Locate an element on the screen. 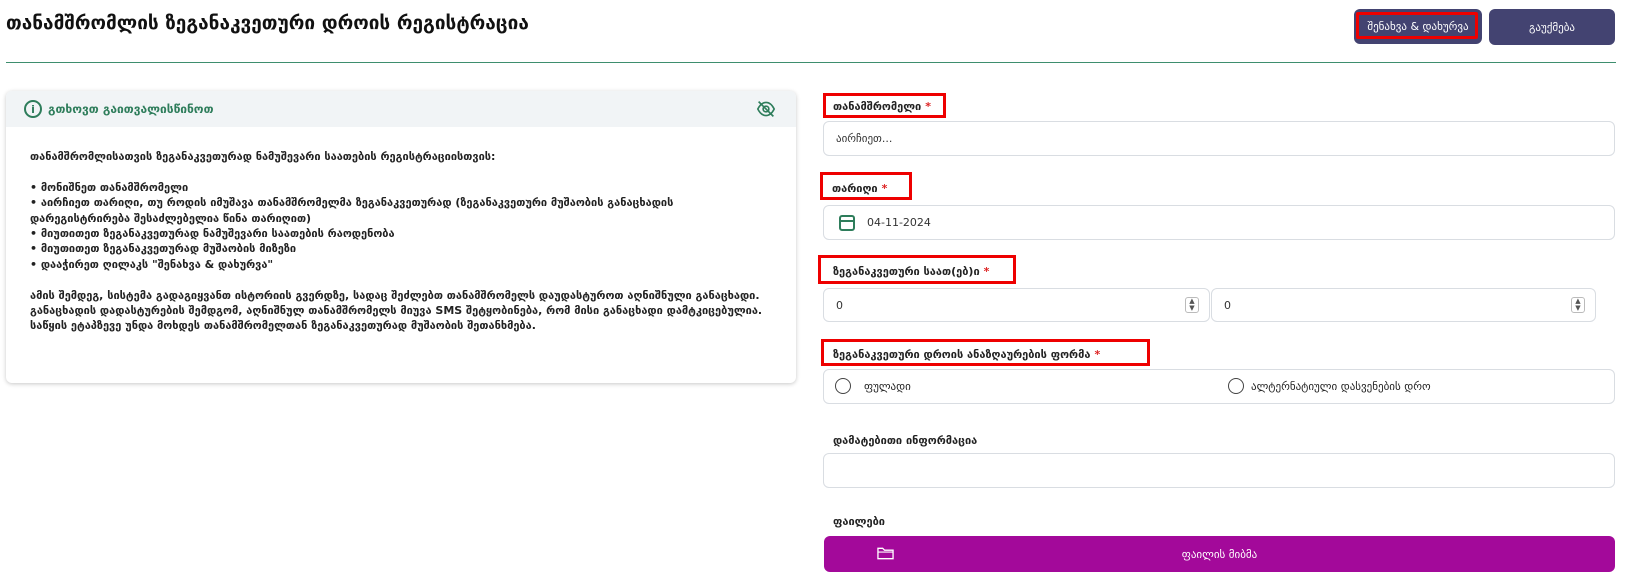 Image resolution: width=1634 pixels, height=582 pixels. employee-label: თანამშრომელი * is located at coordinates (882, 106).